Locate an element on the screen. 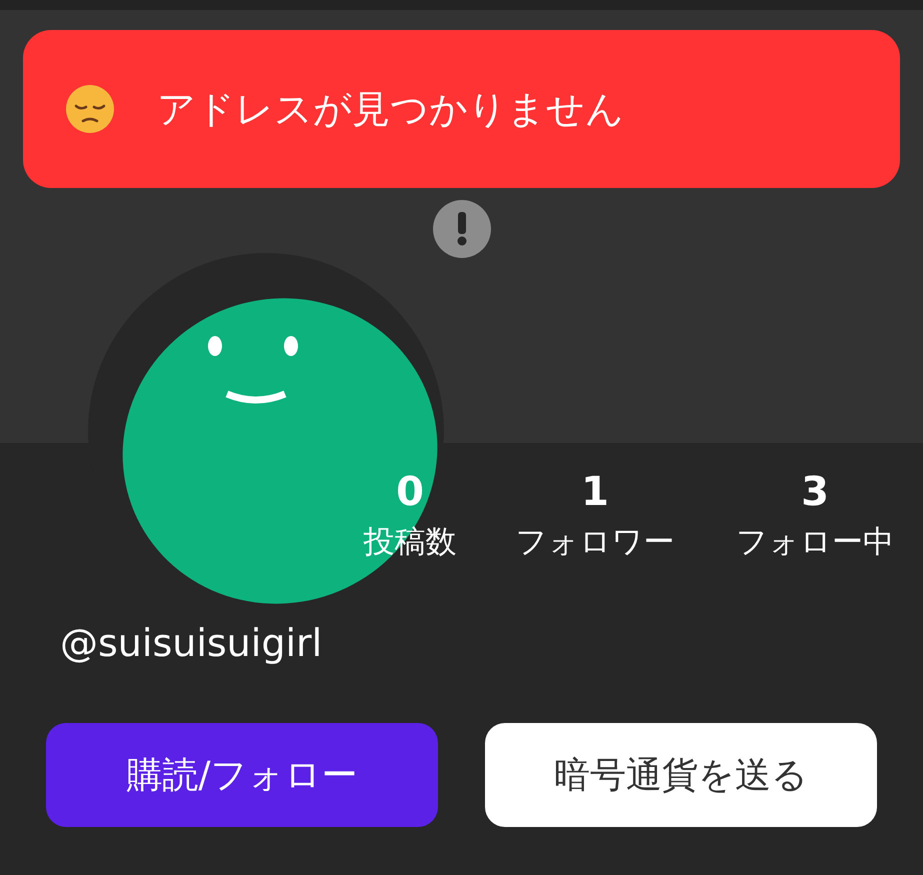 This screenshot has width=923, height=875. stat-label: フォロー中 is located at coordinates (815, 542).